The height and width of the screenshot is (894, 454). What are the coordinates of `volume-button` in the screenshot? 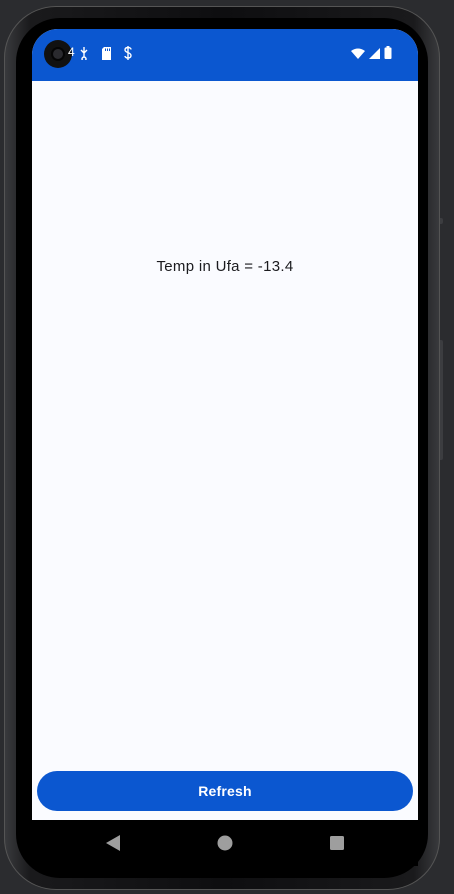 It's located at (441, 400).